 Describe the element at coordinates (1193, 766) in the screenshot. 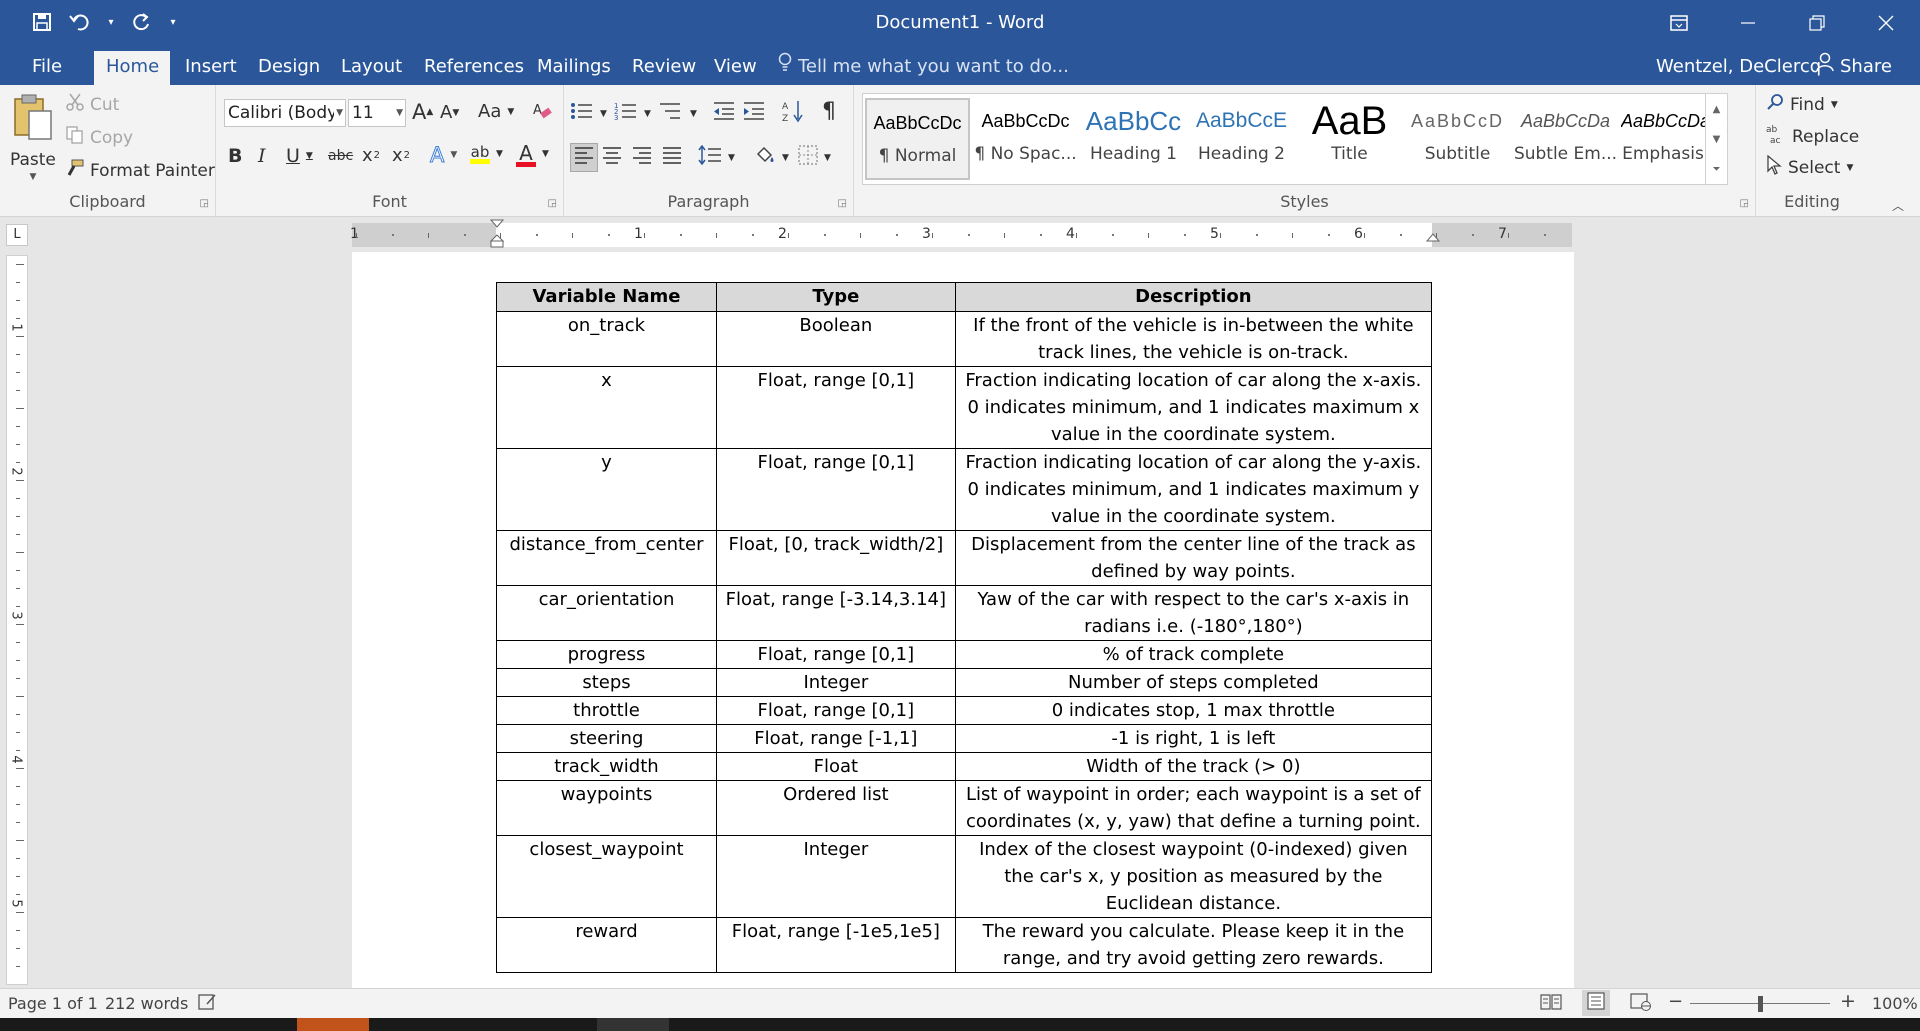

I see `cell-description: Width of the track (> 0)` at that location.